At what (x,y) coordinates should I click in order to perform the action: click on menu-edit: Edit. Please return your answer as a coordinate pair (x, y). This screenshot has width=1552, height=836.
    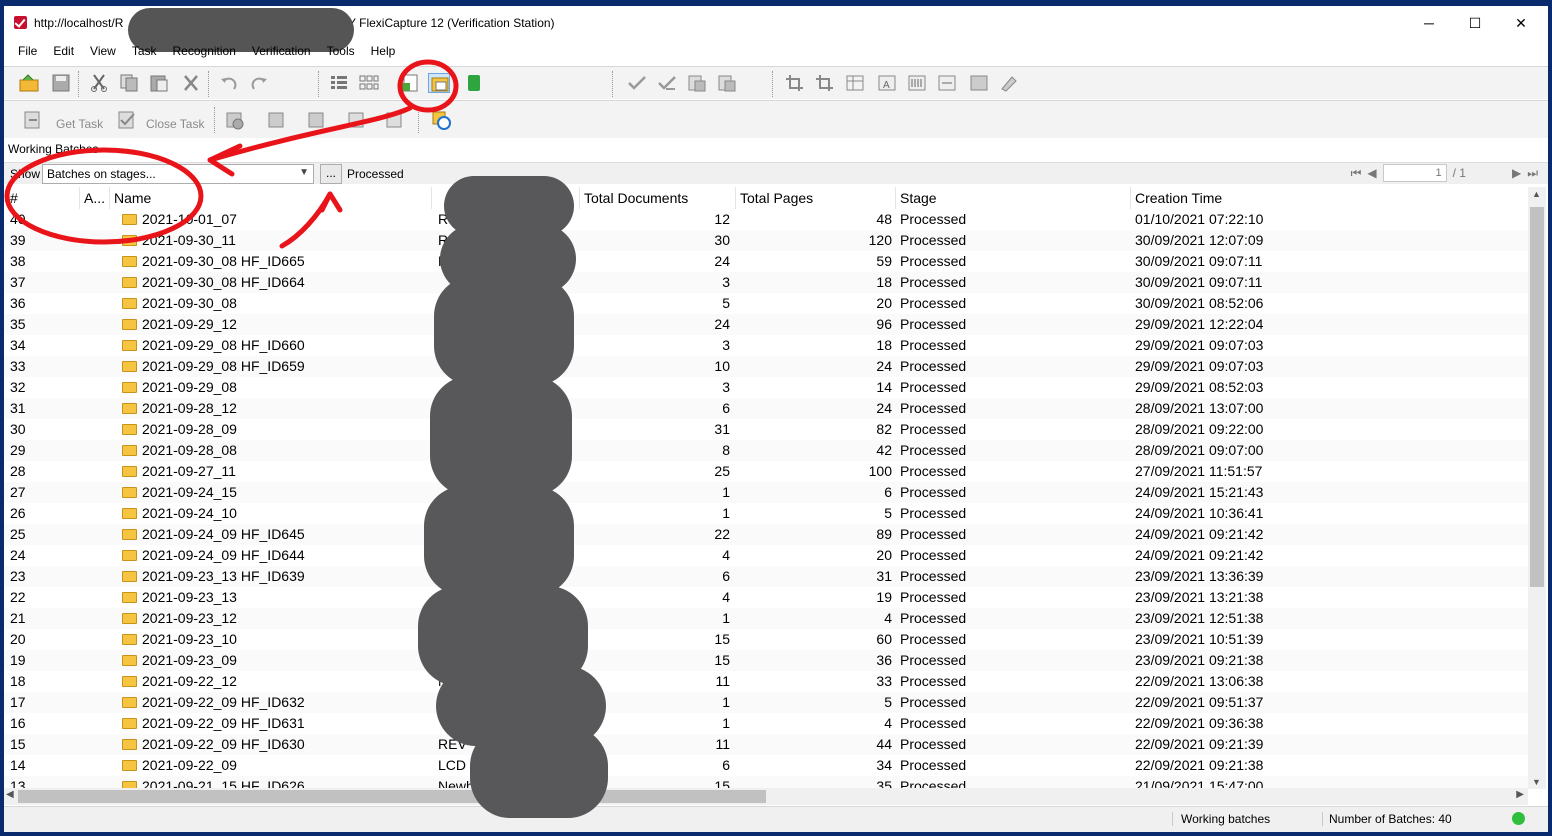
    Looking at the image, I should click on (63, 53).